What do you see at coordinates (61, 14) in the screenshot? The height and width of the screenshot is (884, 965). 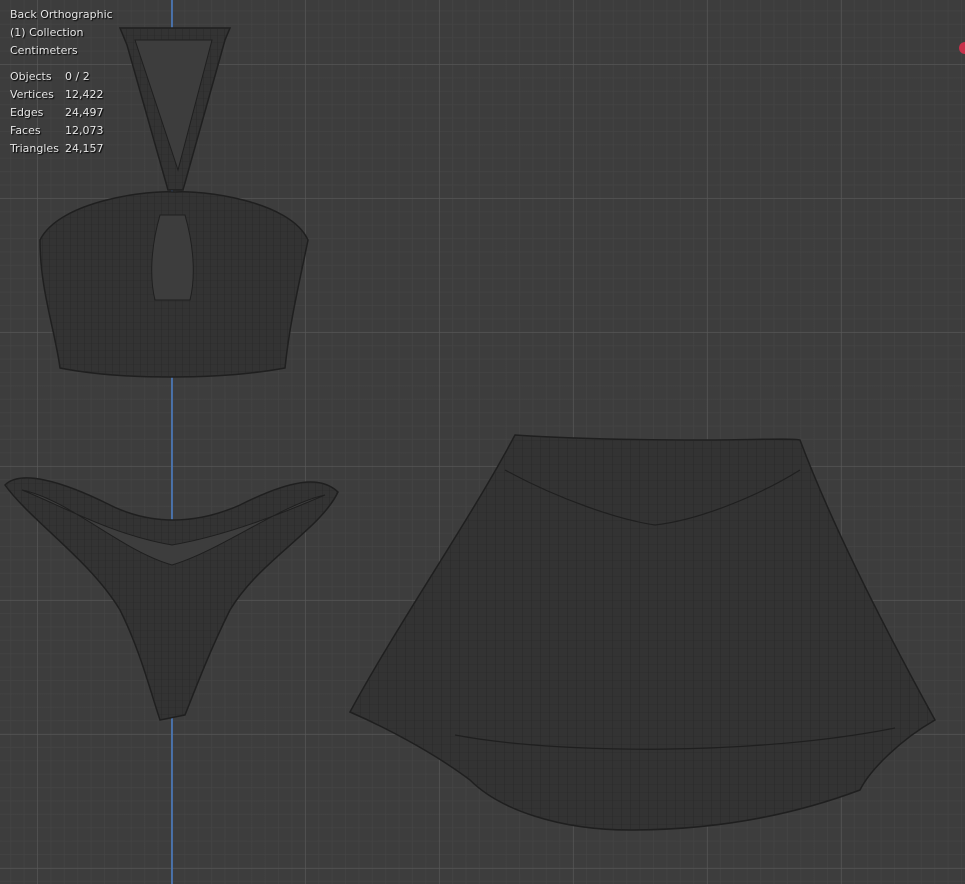 I see `view-name: Back Orthographic` at bounding box center [61, 14].